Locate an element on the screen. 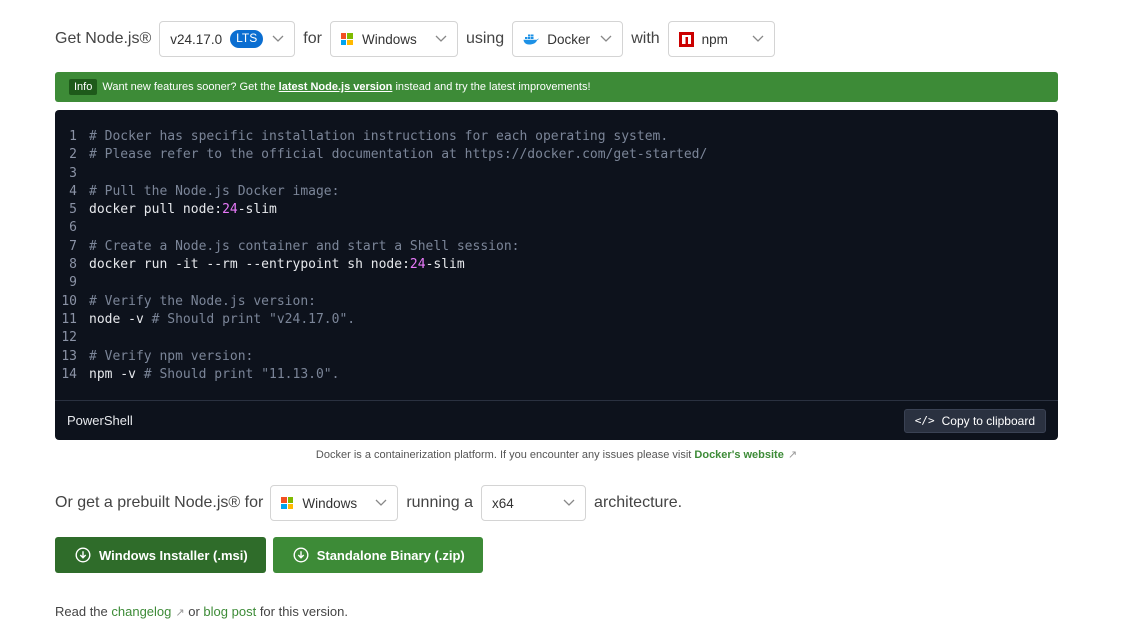 This screenshot has width=1145, height=633. blog-post-link: blog post is located at coordinates (229, 611).